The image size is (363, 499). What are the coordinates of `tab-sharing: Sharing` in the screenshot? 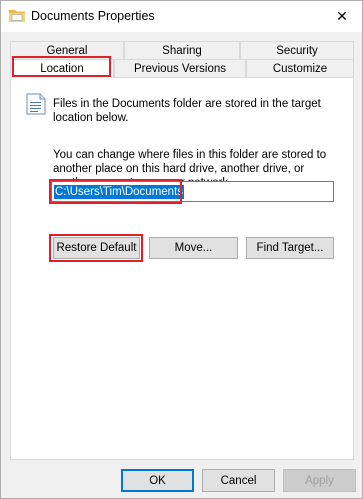 It's located at (182, 50).